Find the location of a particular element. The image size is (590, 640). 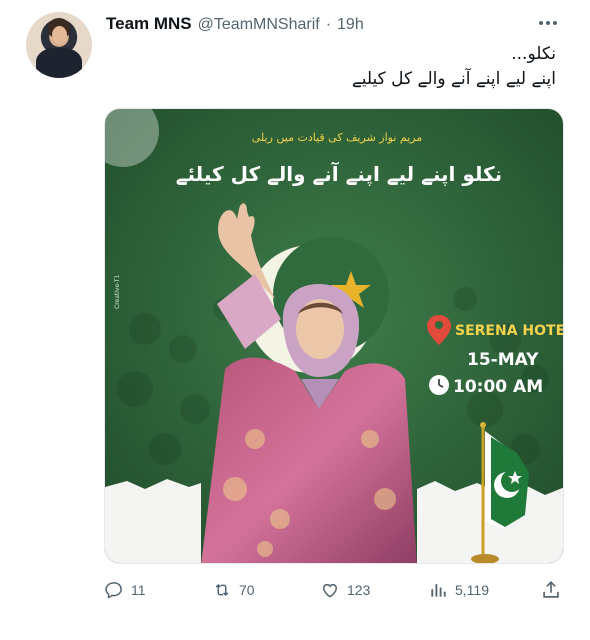

flag-finial is located at coordinates (483, 425).